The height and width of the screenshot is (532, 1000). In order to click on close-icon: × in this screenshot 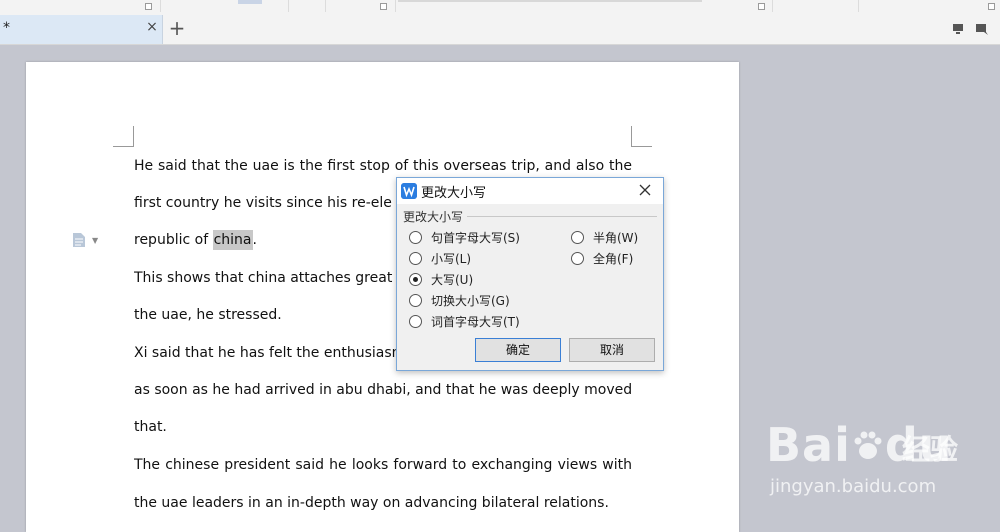, I will do `click(152, 27)`.